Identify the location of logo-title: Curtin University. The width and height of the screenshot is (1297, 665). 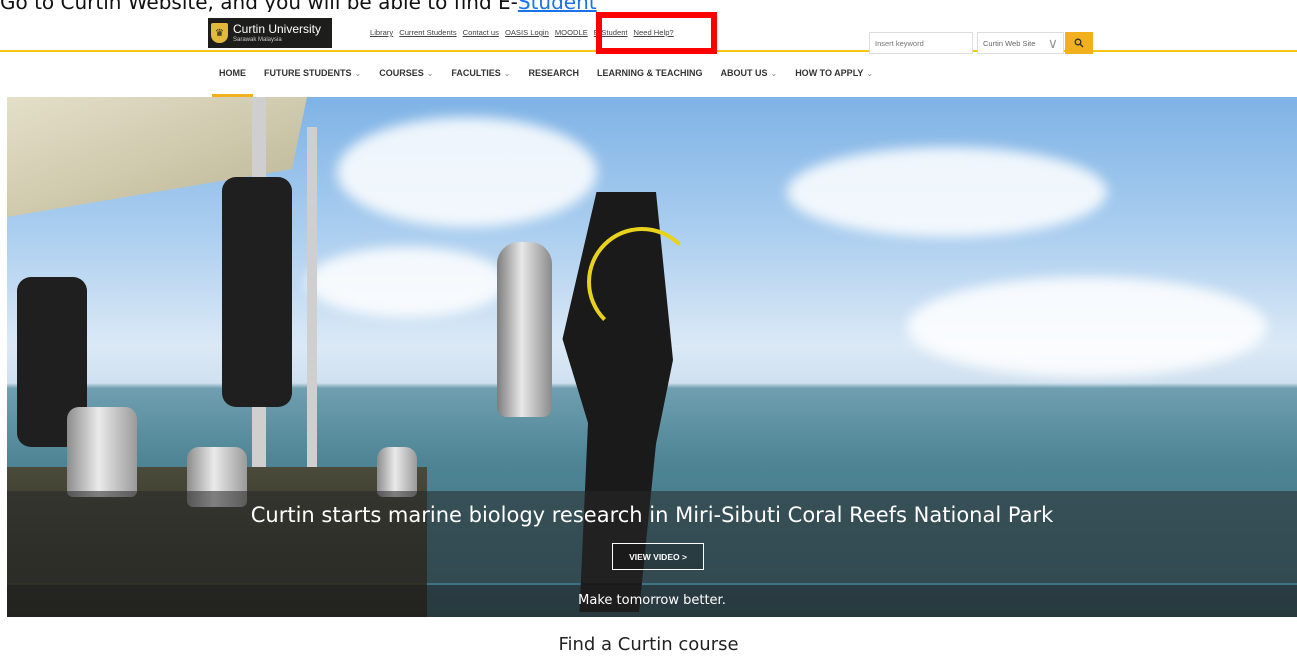
(277, 29).